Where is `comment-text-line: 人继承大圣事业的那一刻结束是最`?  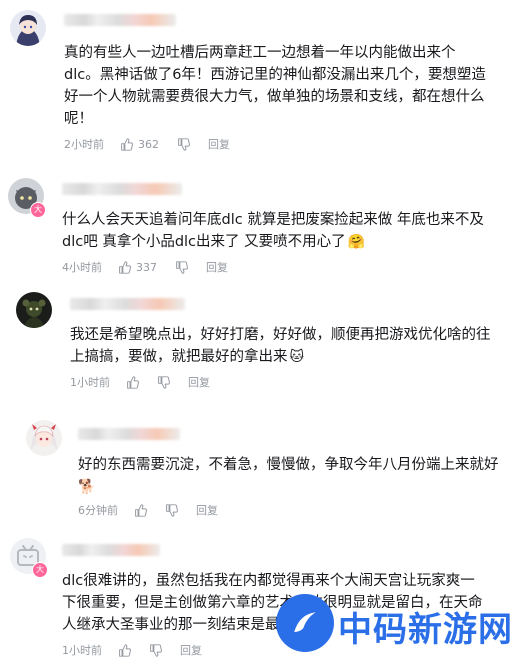 comment-text-line: 人继承大圣事业的那一刻结束是最 is located at coordinates (171, 625).